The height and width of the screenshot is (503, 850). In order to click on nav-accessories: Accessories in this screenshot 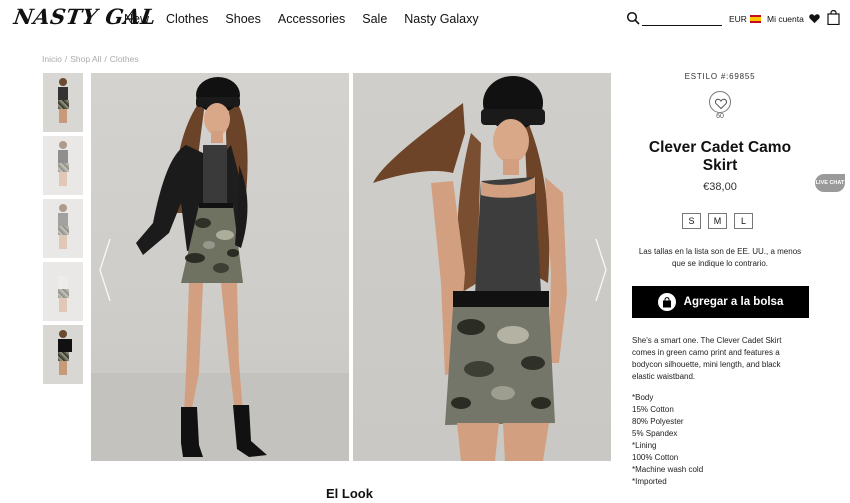, I will do `click(311, 19)`.